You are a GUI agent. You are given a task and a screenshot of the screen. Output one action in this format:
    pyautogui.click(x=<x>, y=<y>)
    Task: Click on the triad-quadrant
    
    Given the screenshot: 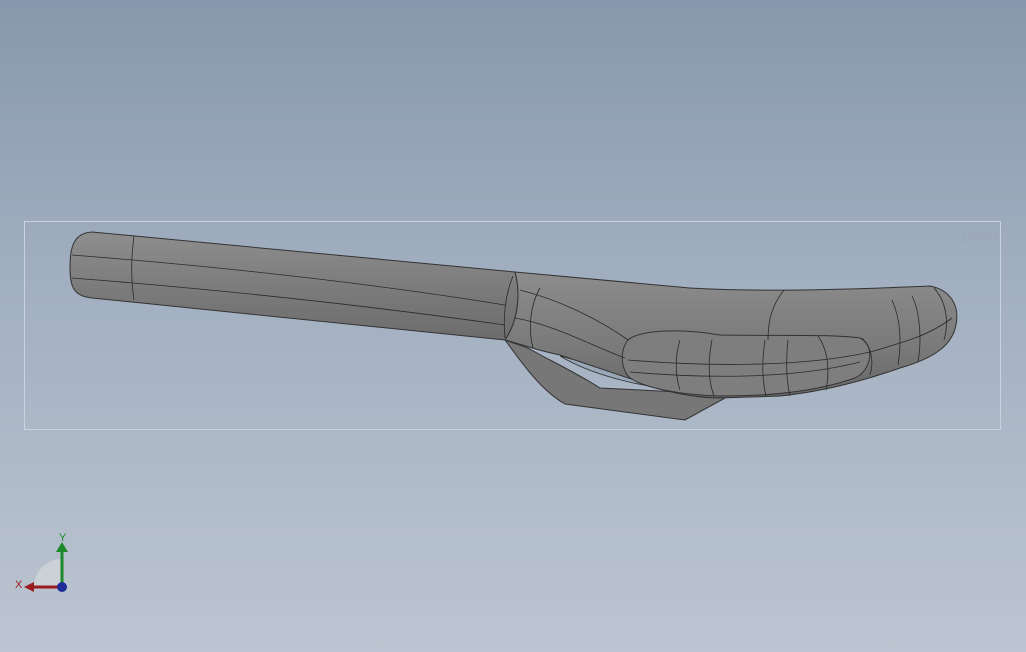 What is the action you would take?
    pyautogui.click(x=48, y=573)
    